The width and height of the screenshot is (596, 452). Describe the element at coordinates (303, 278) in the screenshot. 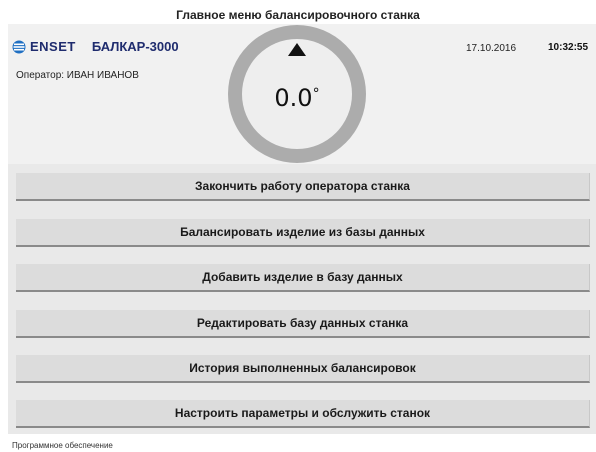

I see `add-item-button: Добавить изделие в базу данных` at that location.